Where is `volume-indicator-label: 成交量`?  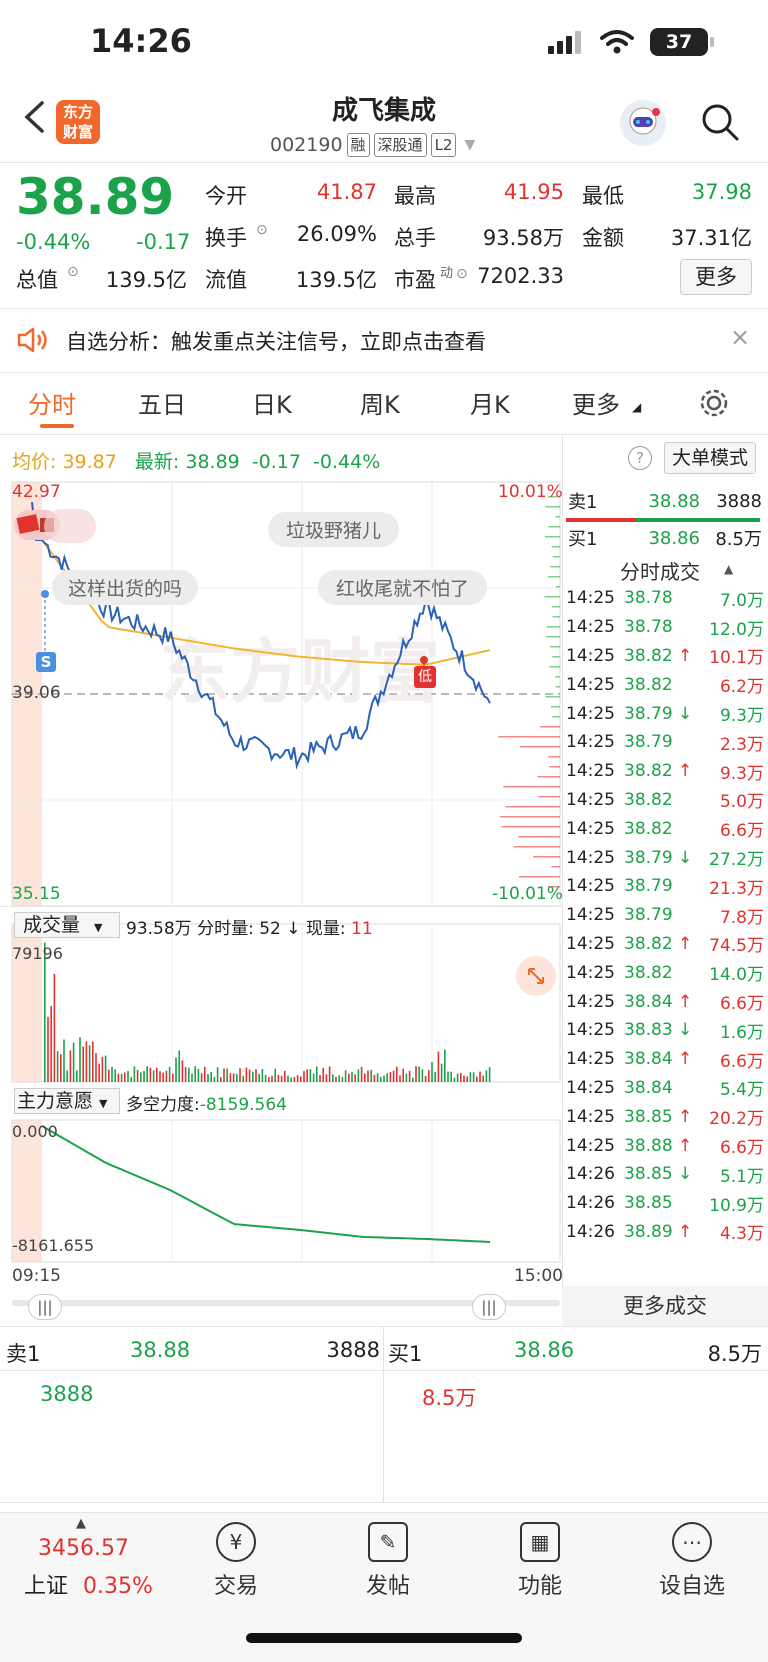 volume-indicator-label: 成交量 is located at coordinates (52, 925).